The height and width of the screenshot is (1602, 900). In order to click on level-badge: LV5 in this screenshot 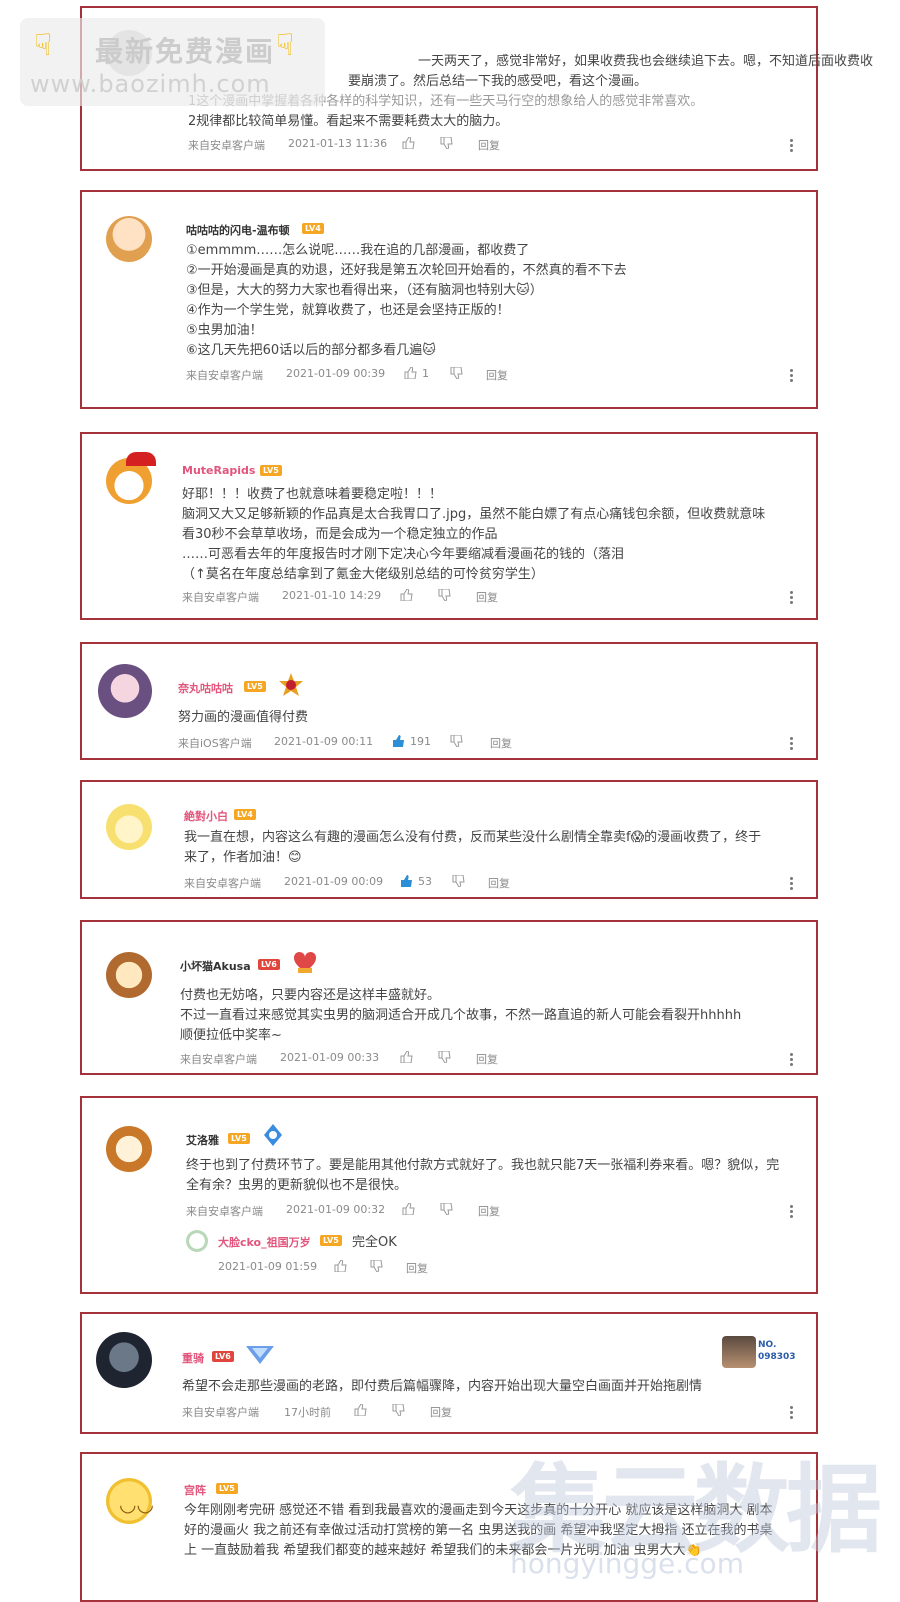, I will do `click(255, 686)`.